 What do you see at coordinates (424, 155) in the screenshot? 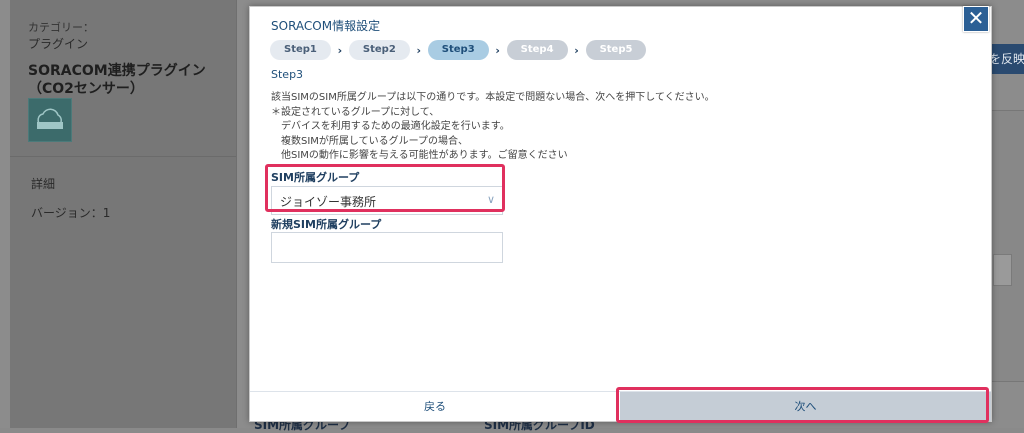
I see `description-line: 他SIMの動作に影響を与える可能性があります。ご留意ください` at bounding box center [424, 155].